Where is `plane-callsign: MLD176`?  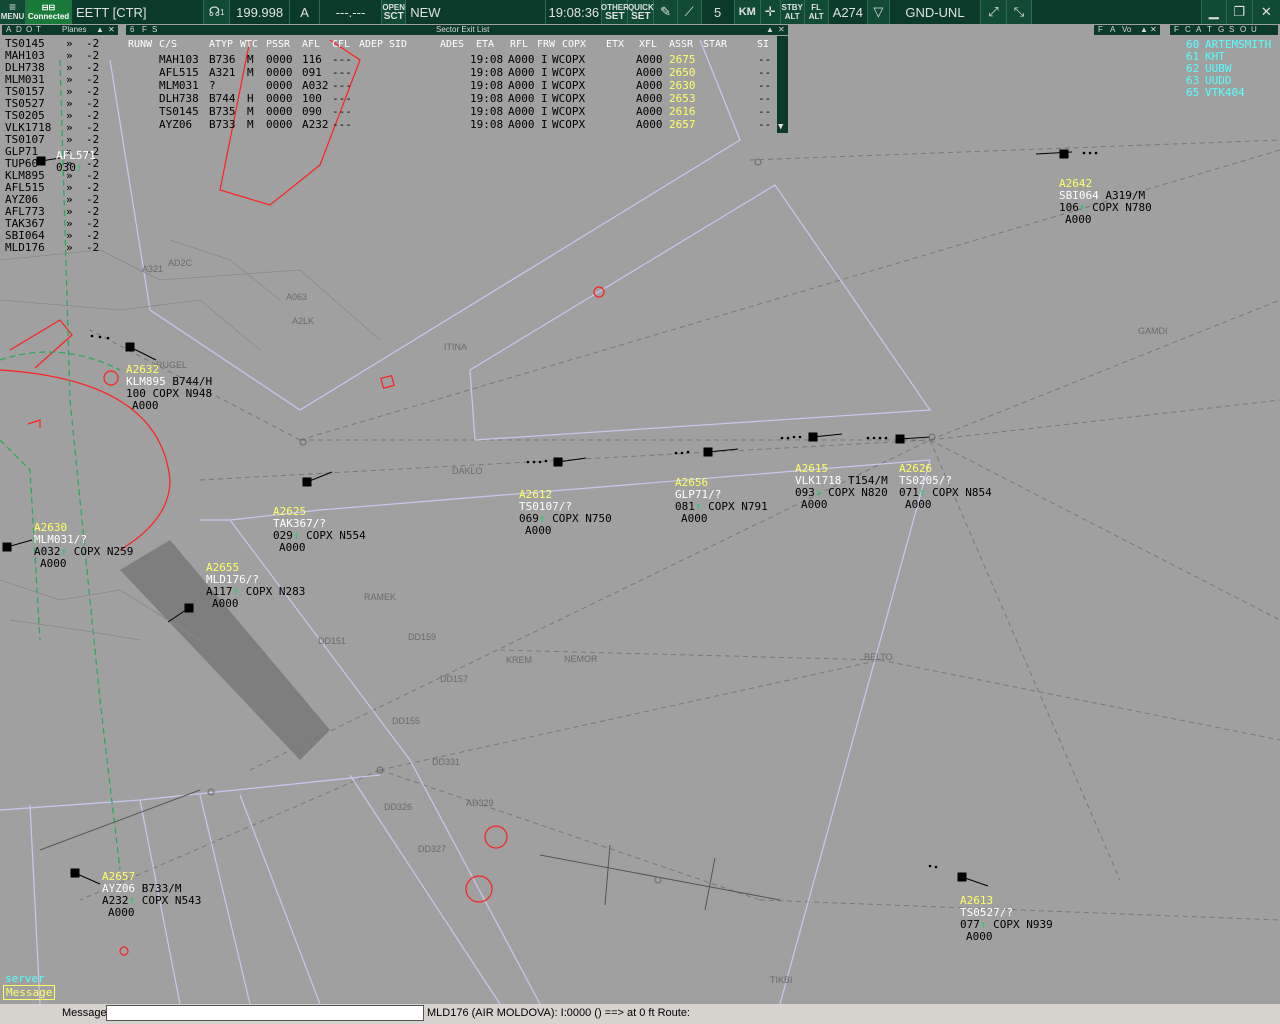
plane-callsign: MLD176 is located at coordinates (25, 247).